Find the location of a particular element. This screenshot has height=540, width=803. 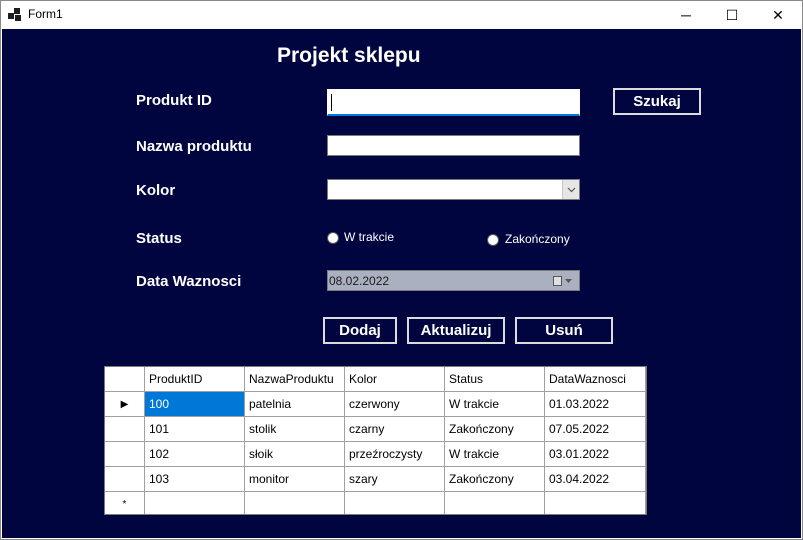

produkt-id-input is located at coordinates (453, 102).